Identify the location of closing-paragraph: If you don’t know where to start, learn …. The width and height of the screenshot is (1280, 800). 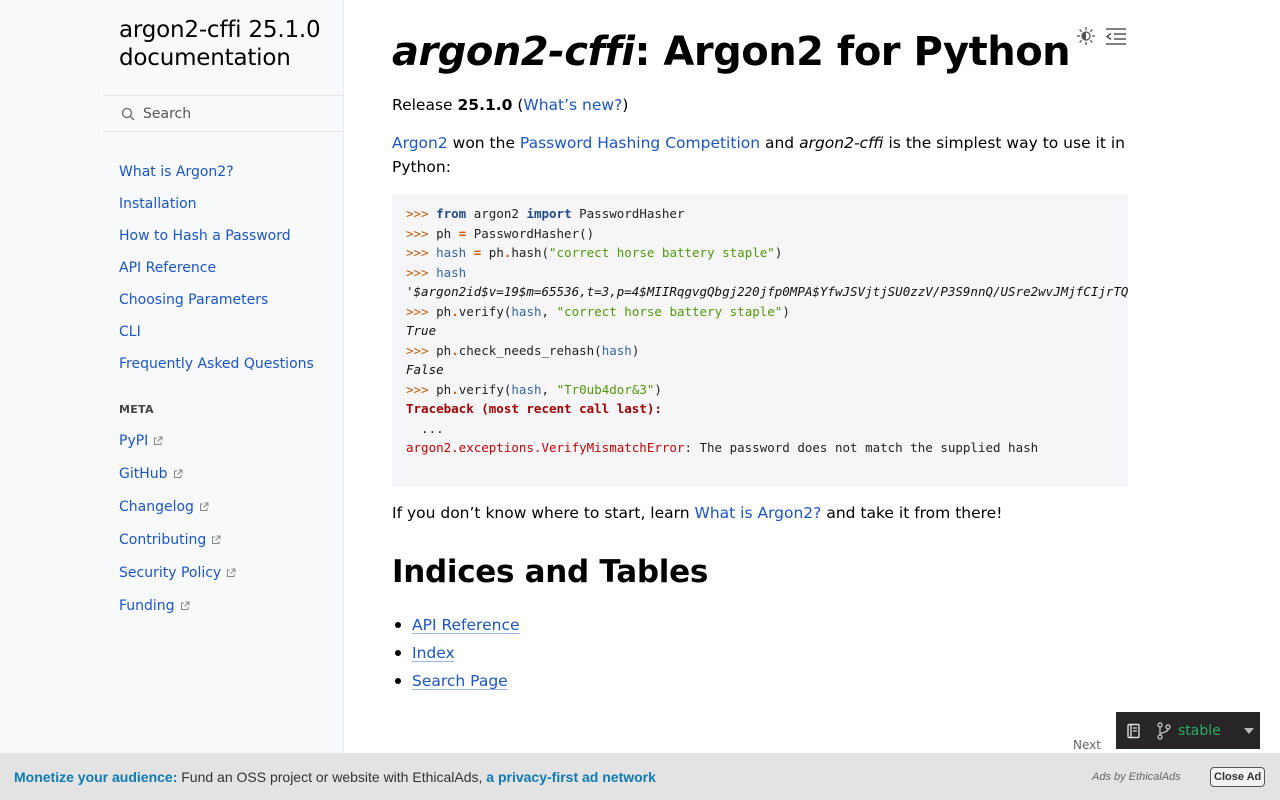
(697, 513).